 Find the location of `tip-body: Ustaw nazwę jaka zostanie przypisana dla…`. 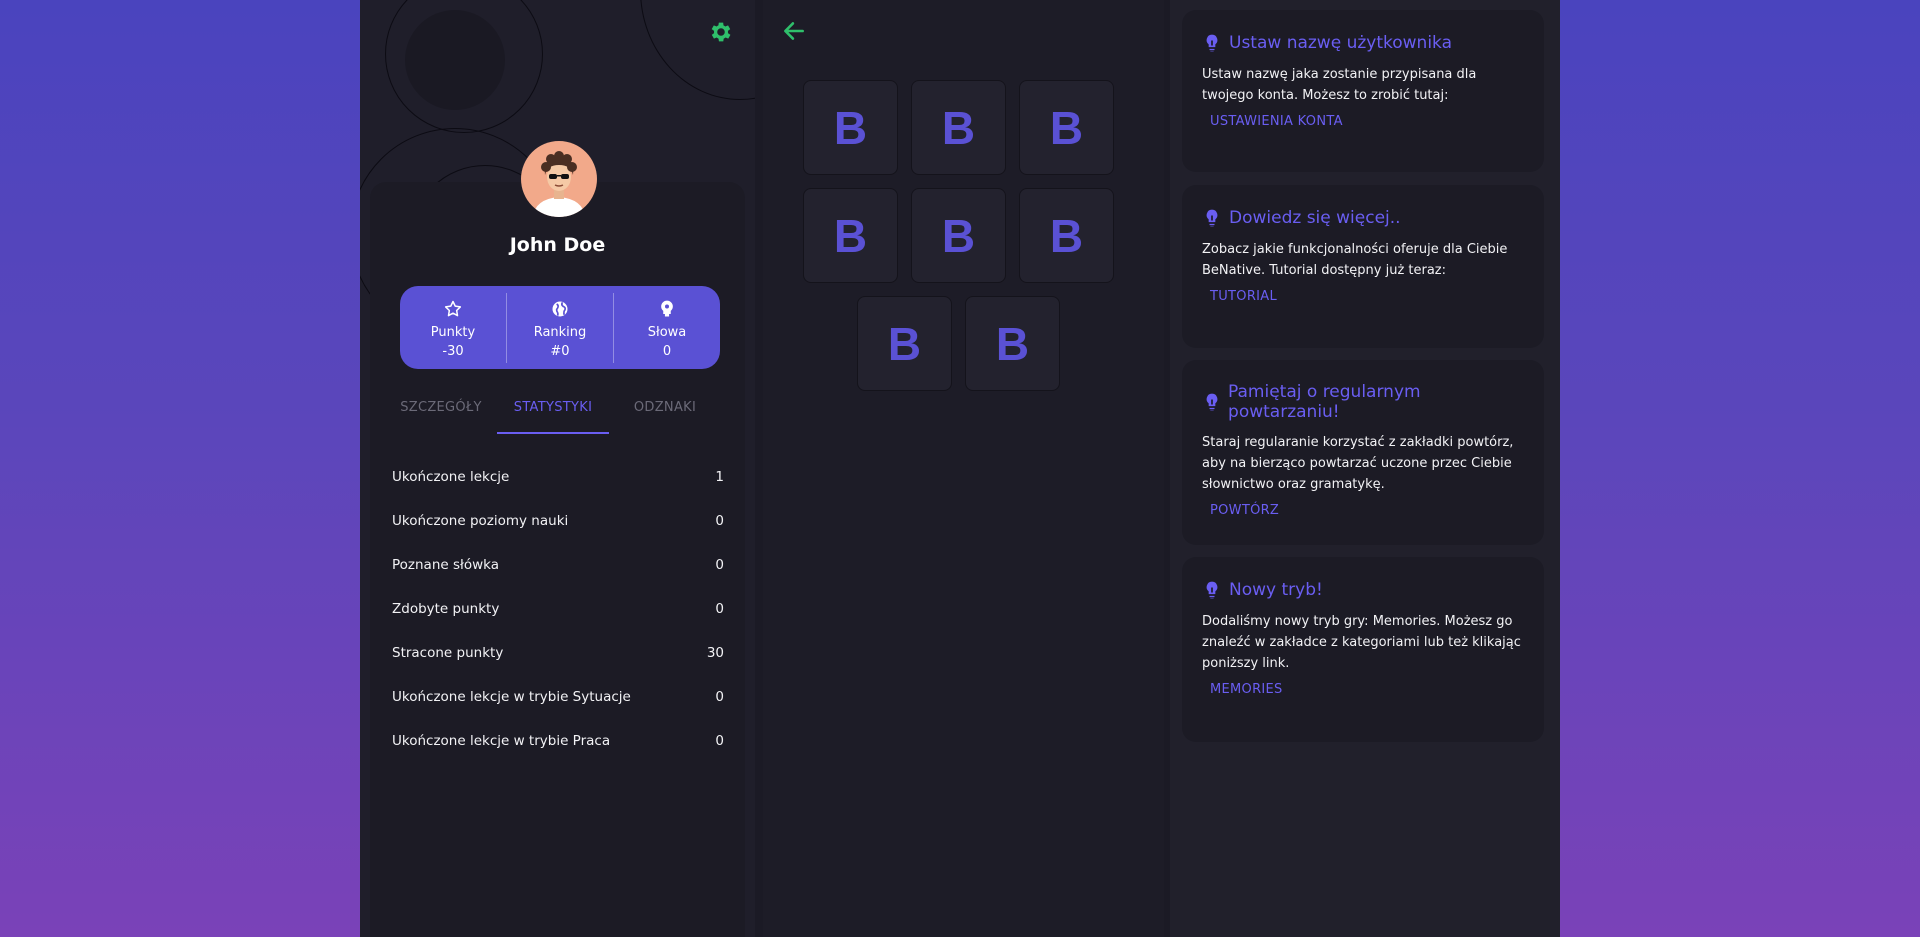

tip-body: Ustaw nazwę jaka zostanie przypisana dla… is located at coordinates (1339, 85).